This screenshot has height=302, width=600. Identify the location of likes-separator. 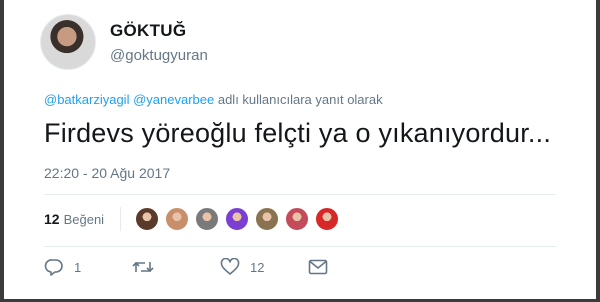
(121, 219).